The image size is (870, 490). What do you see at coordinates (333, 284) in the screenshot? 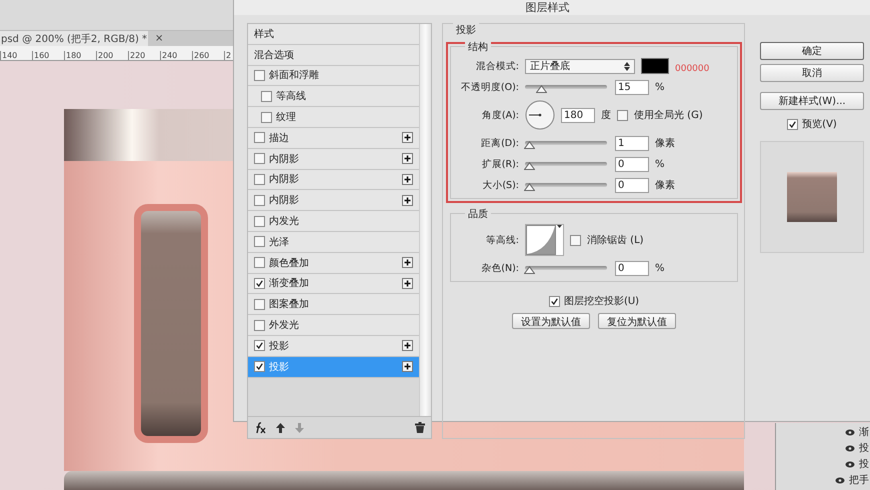
I see `style-list-item: 渐变叠加` at bounding box center [333, 284].